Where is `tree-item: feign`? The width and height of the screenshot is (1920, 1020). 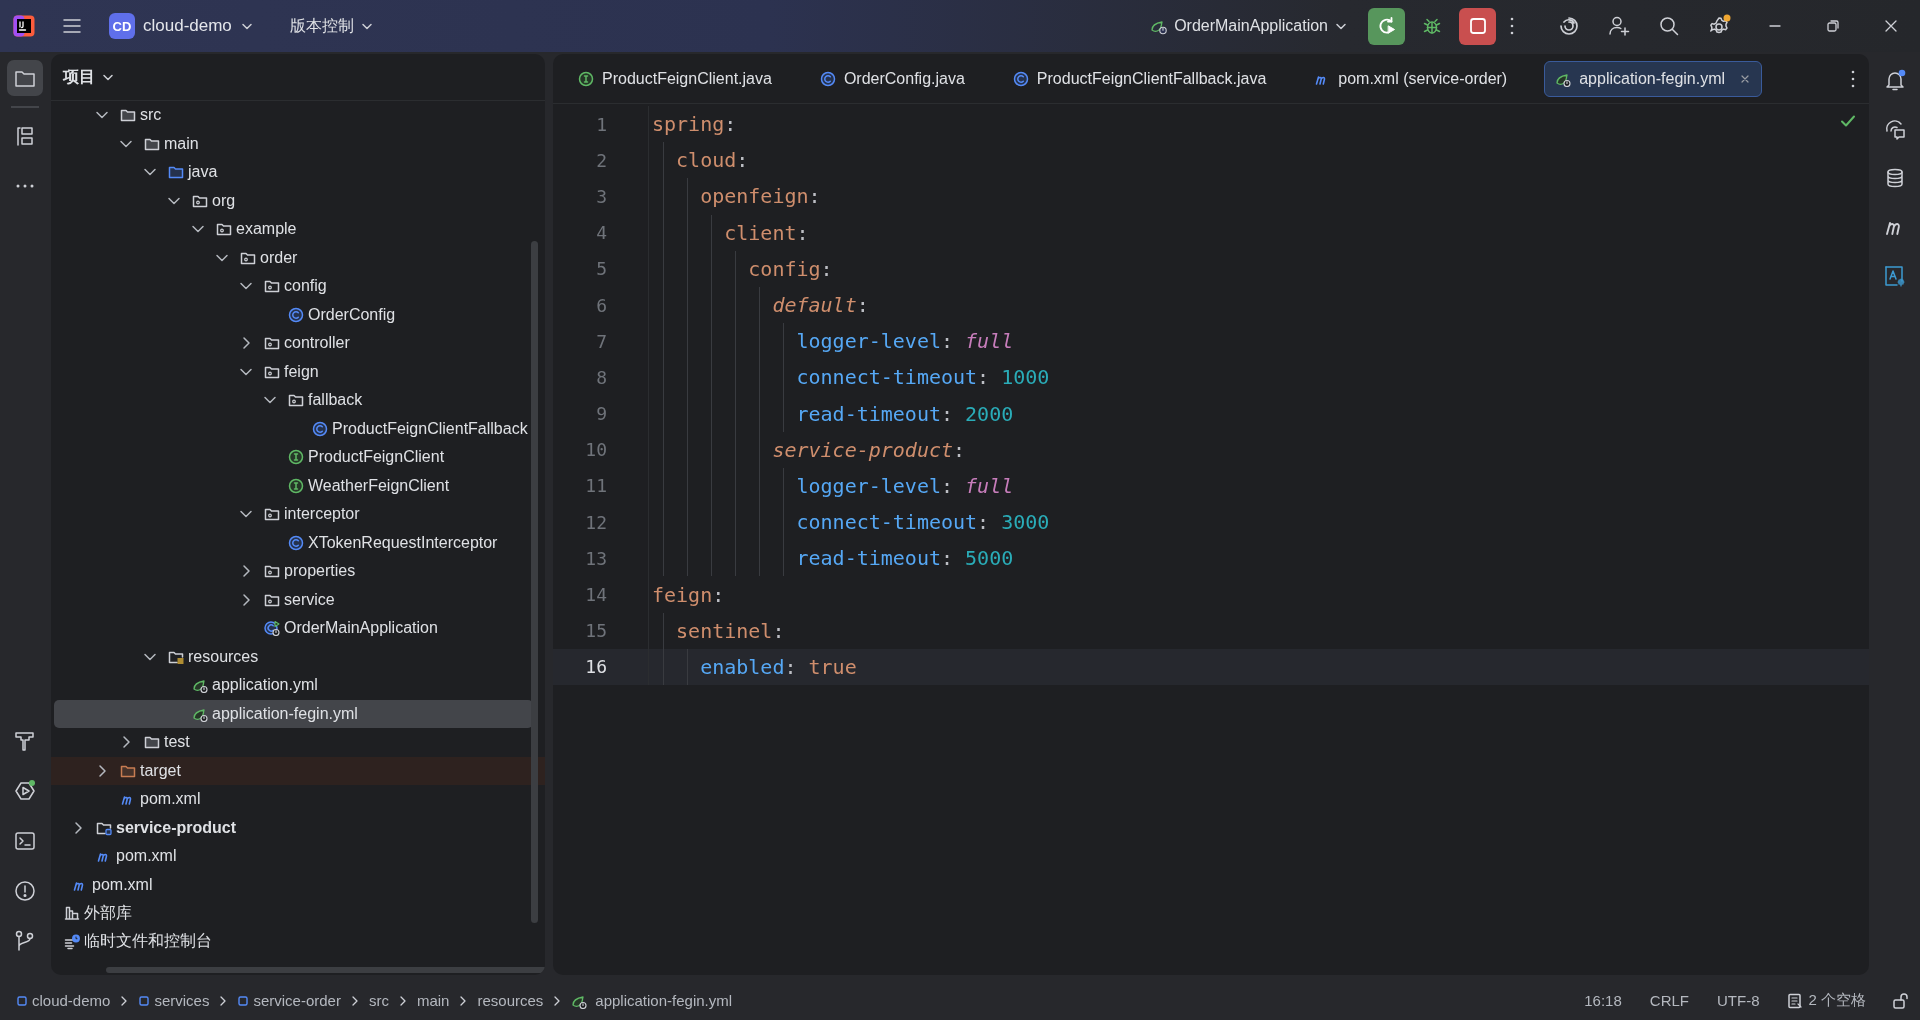 tree-item: feign is located at coordinates (293, 371).